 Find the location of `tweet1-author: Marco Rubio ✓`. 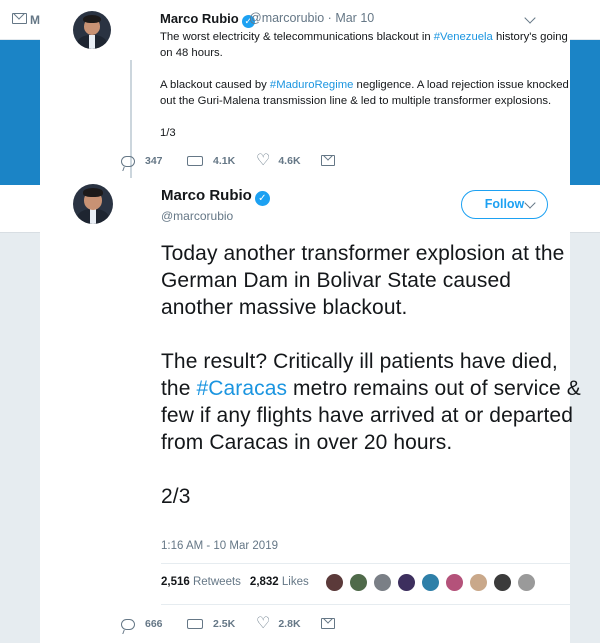

tweet1-author: Marco Rubio ✓ is located at coordinates (207, 19).